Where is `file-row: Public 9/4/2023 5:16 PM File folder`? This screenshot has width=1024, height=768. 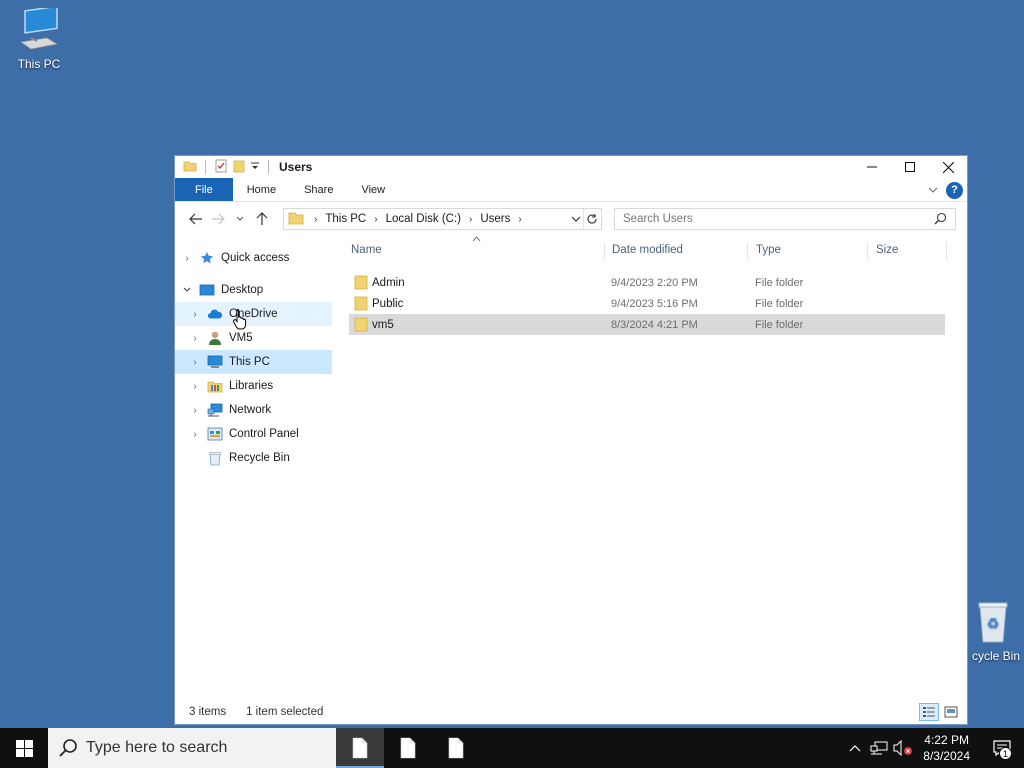
file-row: Public 9/4/2023 5:16 PM File folder is located at coordinates (647, 303).